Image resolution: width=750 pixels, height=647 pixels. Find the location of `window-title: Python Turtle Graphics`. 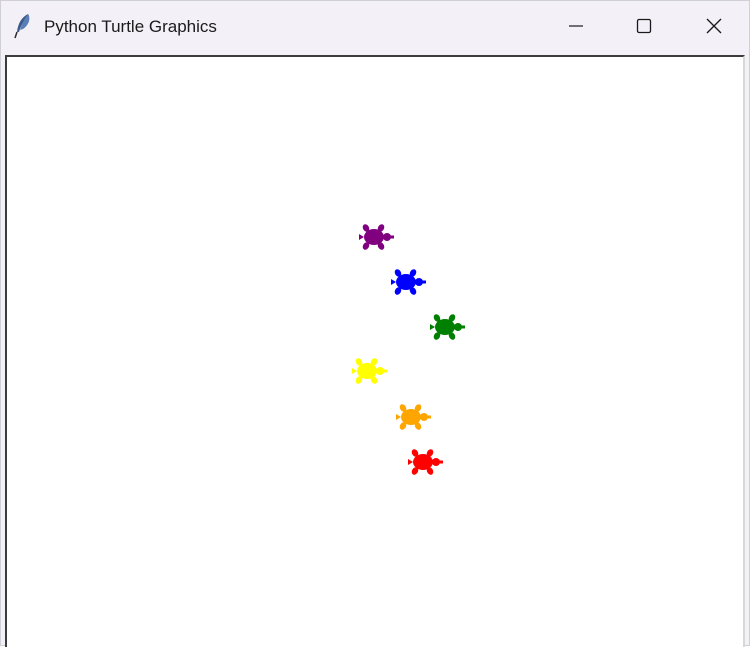

window-title: Python Turtle Graphics is located at coordinates (130, 26).